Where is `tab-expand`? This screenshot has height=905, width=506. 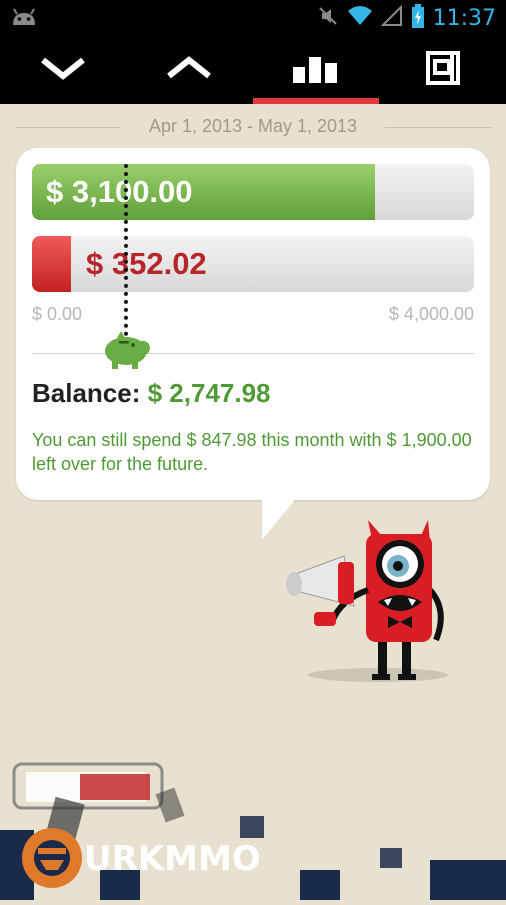 tab-expand is located at coordinates (189, 70).